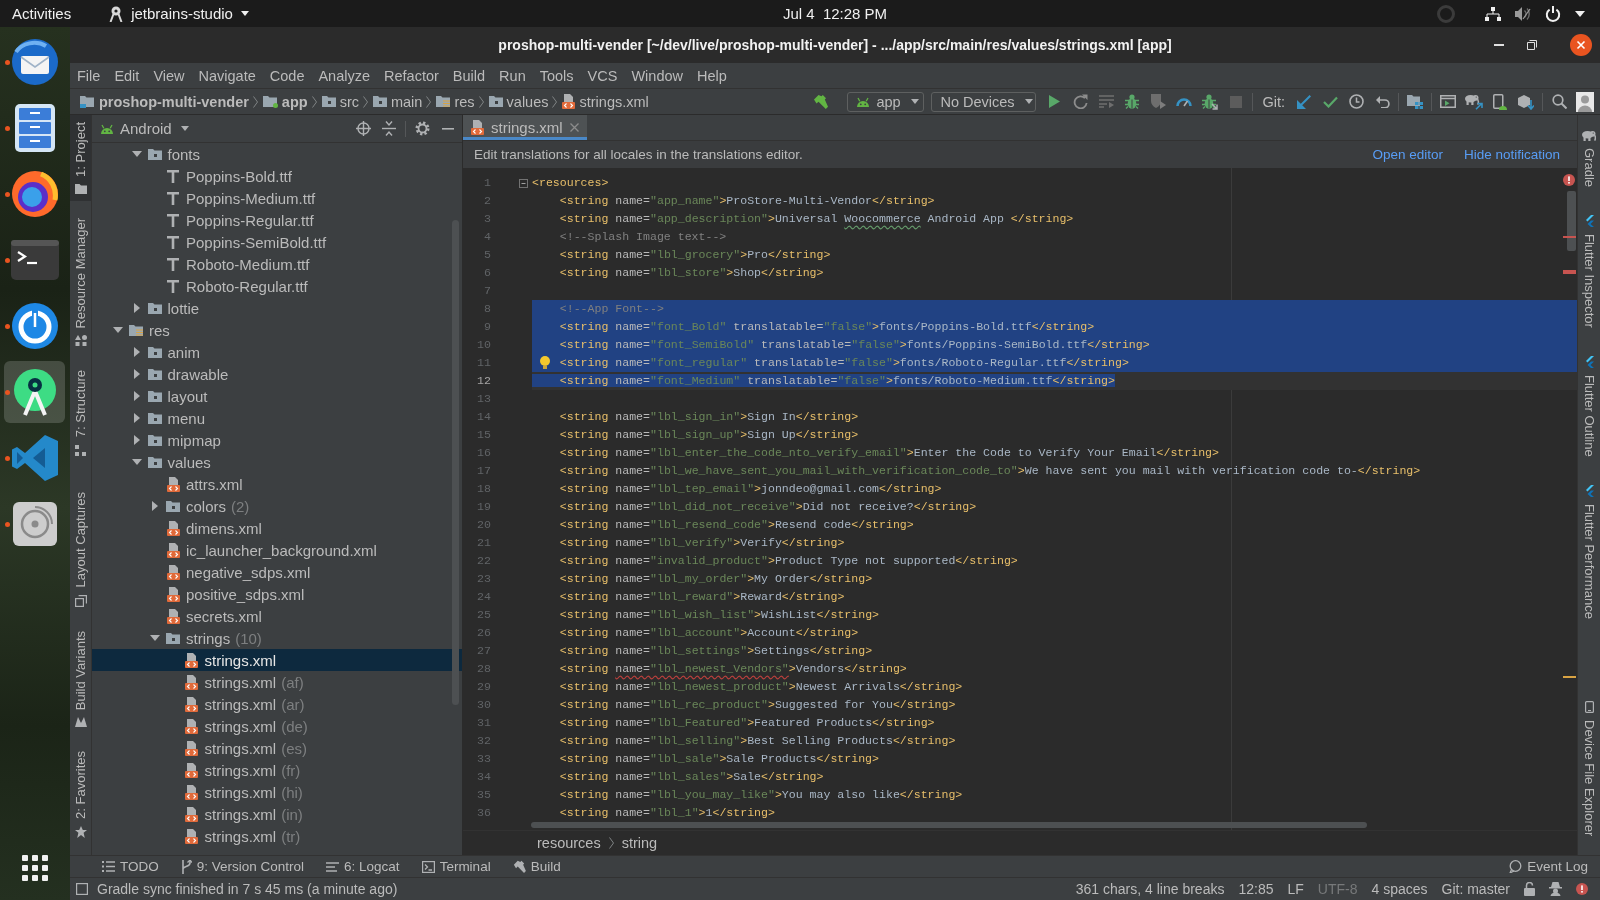  Describe the element at coordinates (1184, 101) in the screenshot. I see `gauge-icon` at that location.